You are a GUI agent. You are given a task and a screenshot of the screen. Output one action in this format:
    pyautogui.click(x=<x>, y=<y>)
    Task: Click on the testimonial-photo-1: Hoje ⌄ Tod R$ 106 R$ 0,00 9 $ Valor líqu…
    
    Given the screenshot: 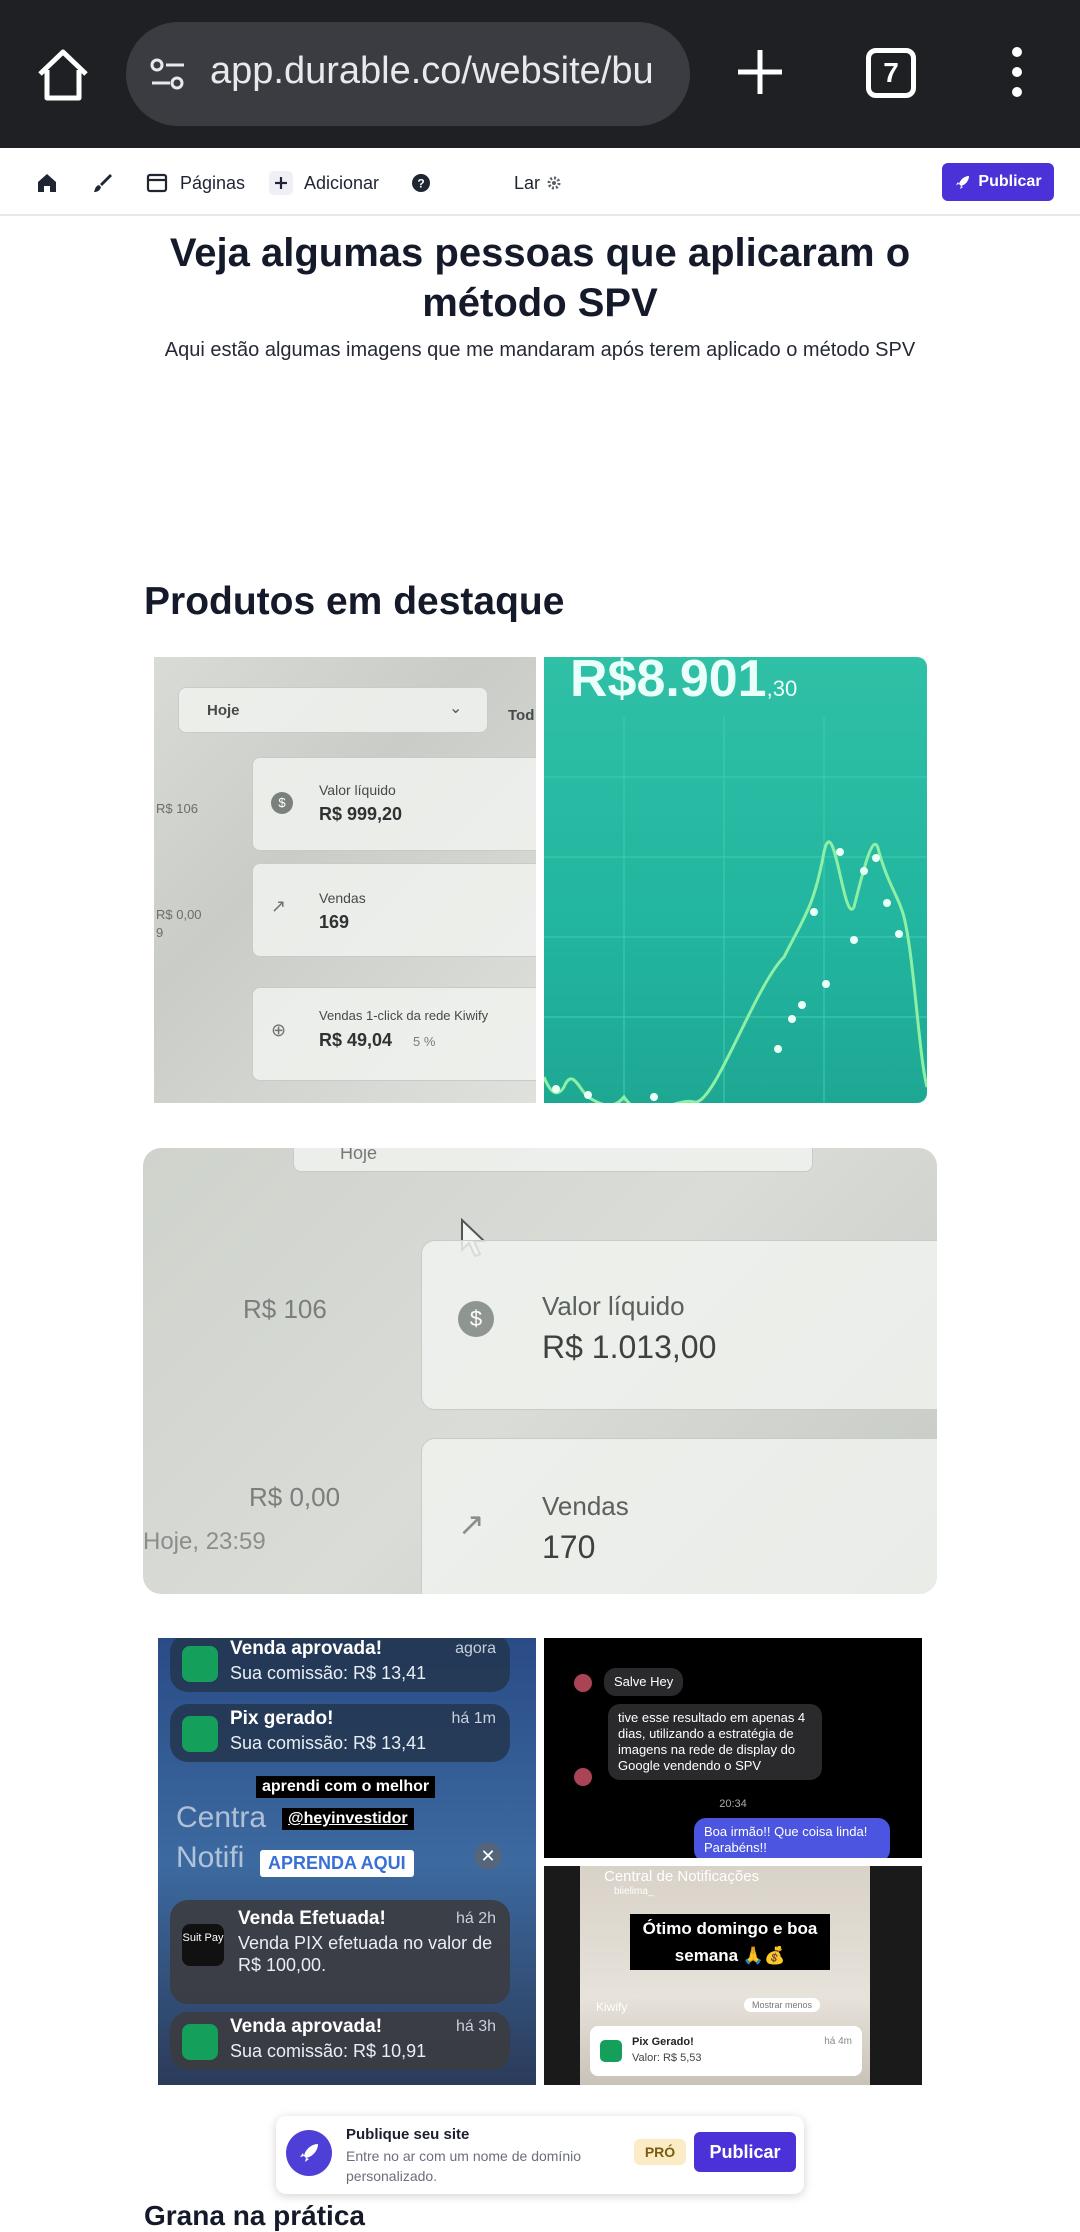 What is the action you would take?
    pyautogui.click(x=345, y=880)
    